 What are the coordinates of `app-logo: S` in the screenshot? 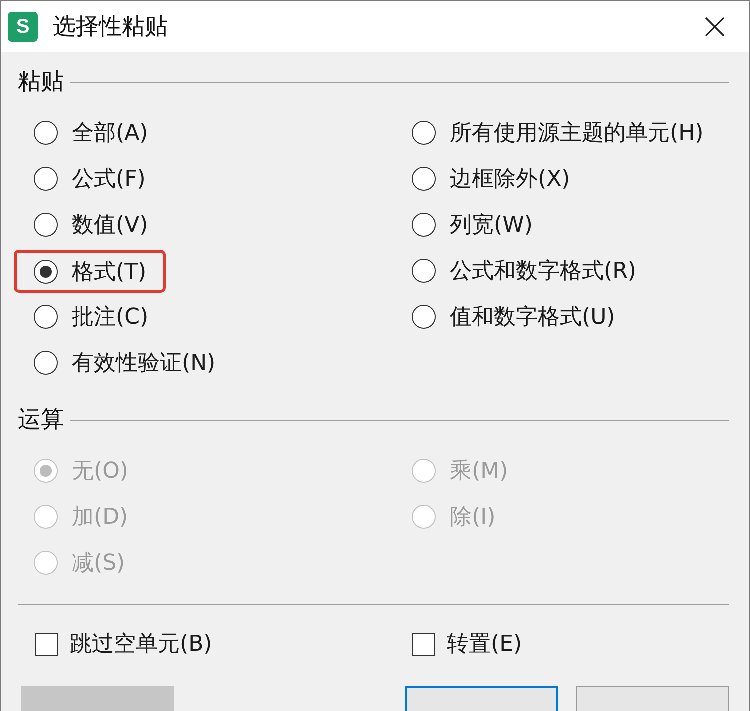 It's located at (23, 27).